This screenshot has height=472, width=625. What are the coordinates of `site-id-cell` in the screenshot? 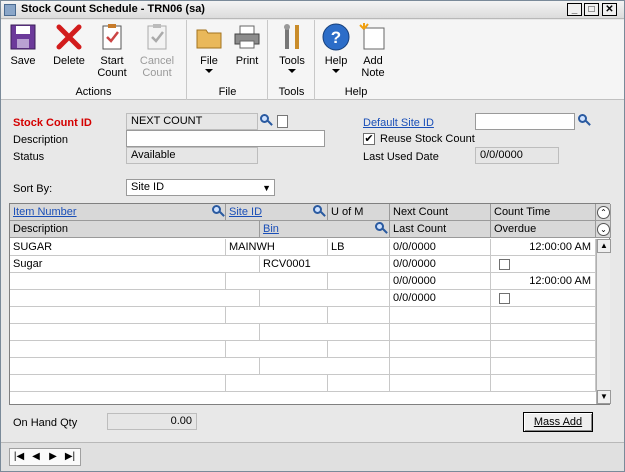 It's located at (277, 281).